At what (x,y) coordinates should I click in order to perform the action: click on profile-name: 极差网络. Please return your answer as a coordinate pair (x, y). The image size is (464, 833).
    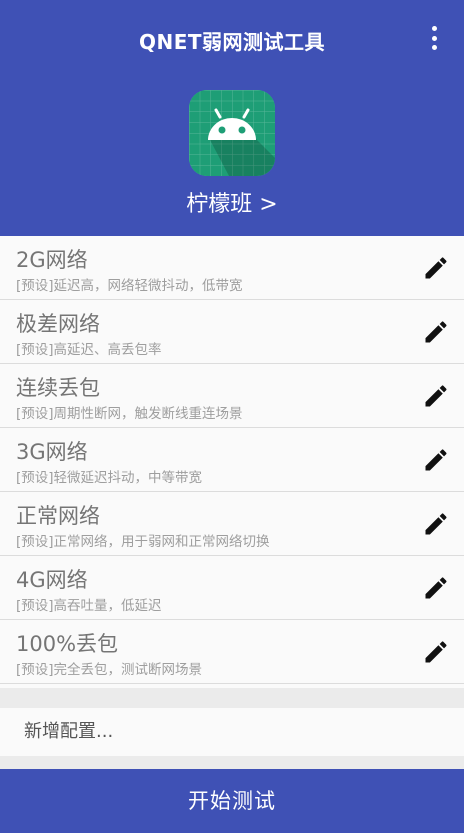
    Looking at the image, I should click on (58, 324).